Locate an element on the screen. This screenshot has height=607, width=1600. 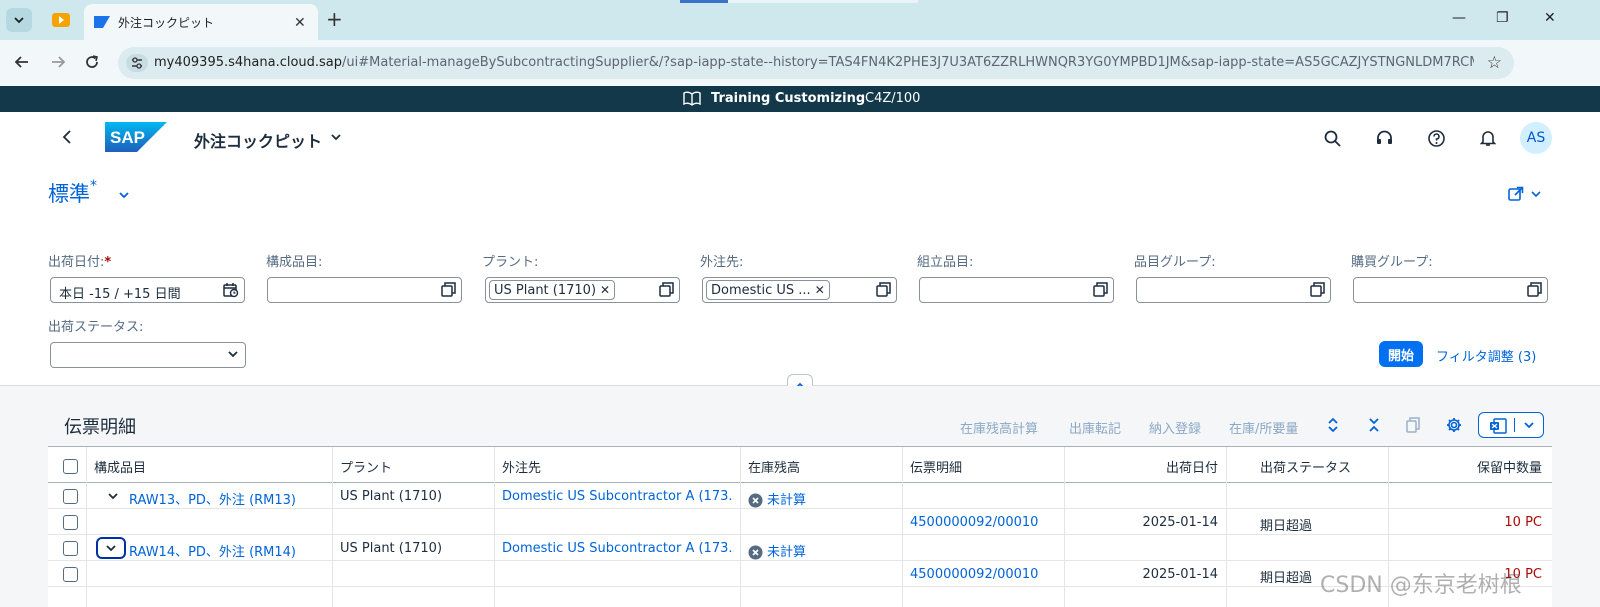
variant-dirty-marker: * is located at coordinates (93, 186).